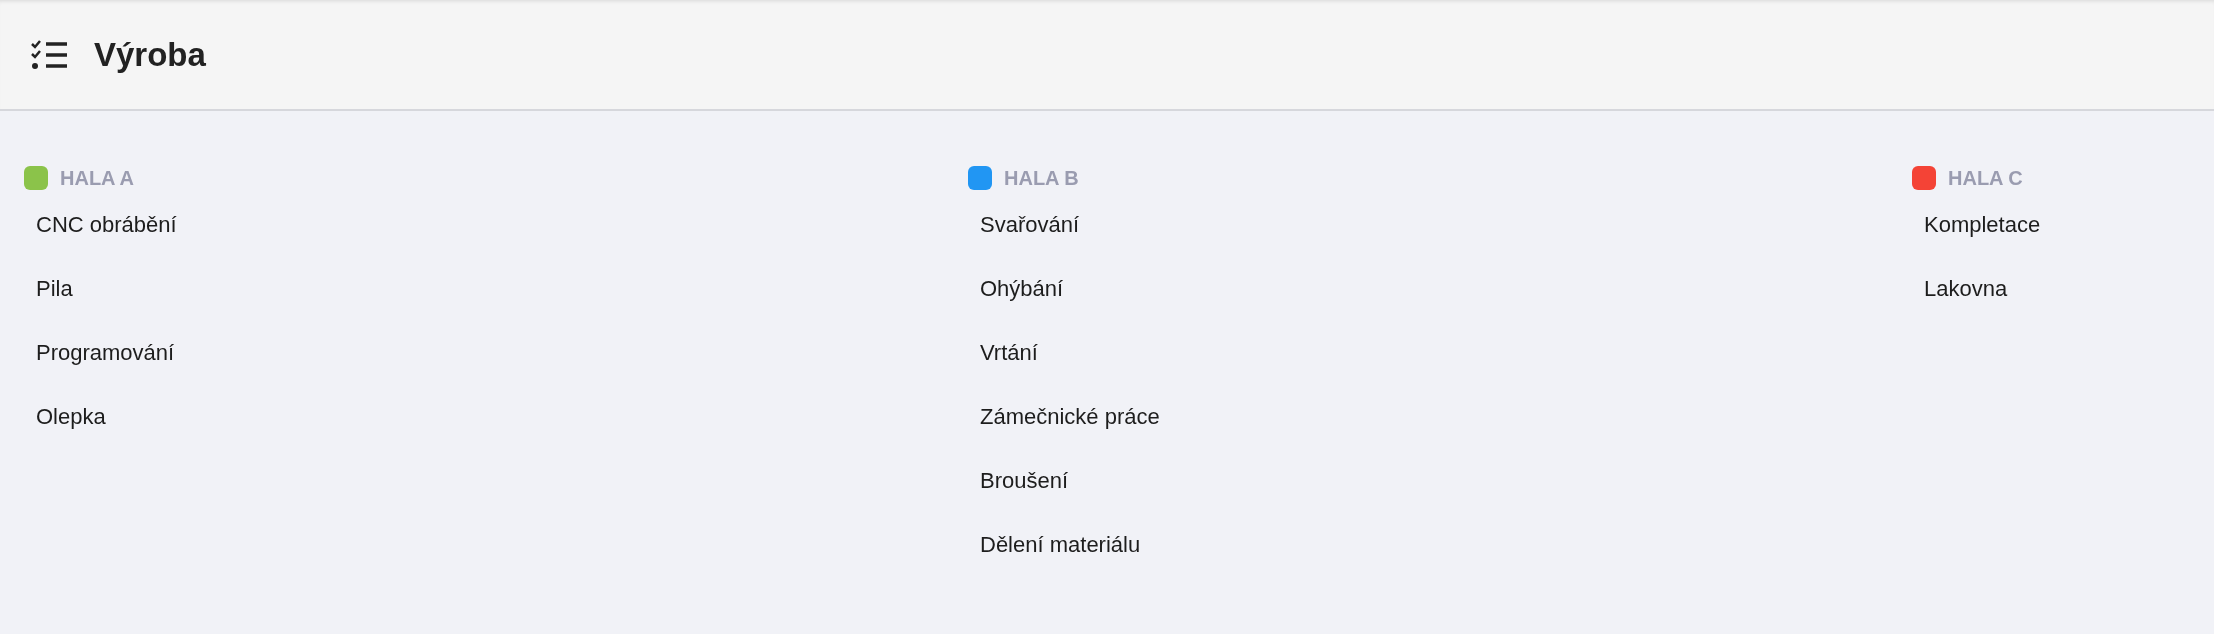 Image resolution: width=2214 pixels, height=634 pixels. What do you see at coordinates (1070, 417) in the screenshot?
I see `list-item: Zámečnické práce` at bounding box center [1070, 417].